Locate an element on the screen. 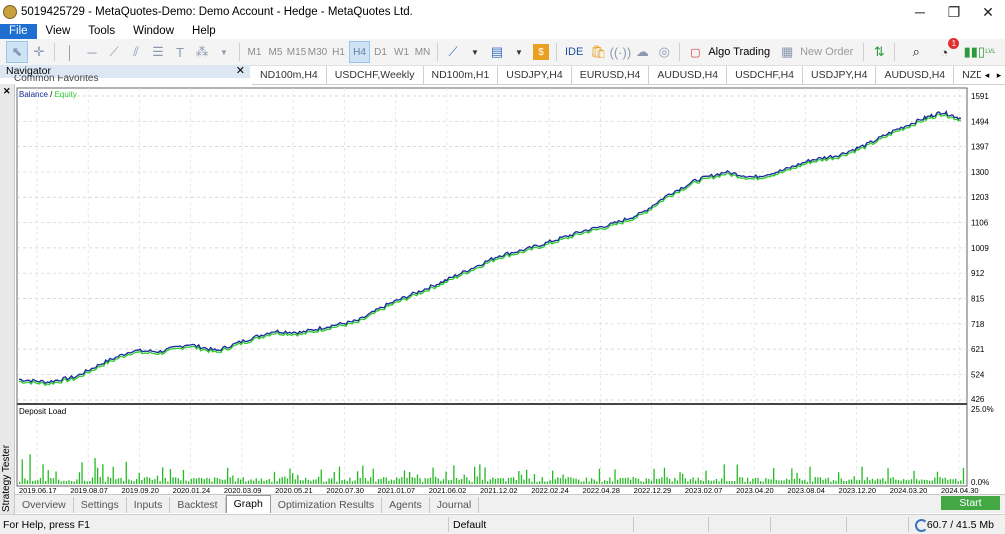  chart-tab: ND100m,H4 is located at coordinates (289, 75).